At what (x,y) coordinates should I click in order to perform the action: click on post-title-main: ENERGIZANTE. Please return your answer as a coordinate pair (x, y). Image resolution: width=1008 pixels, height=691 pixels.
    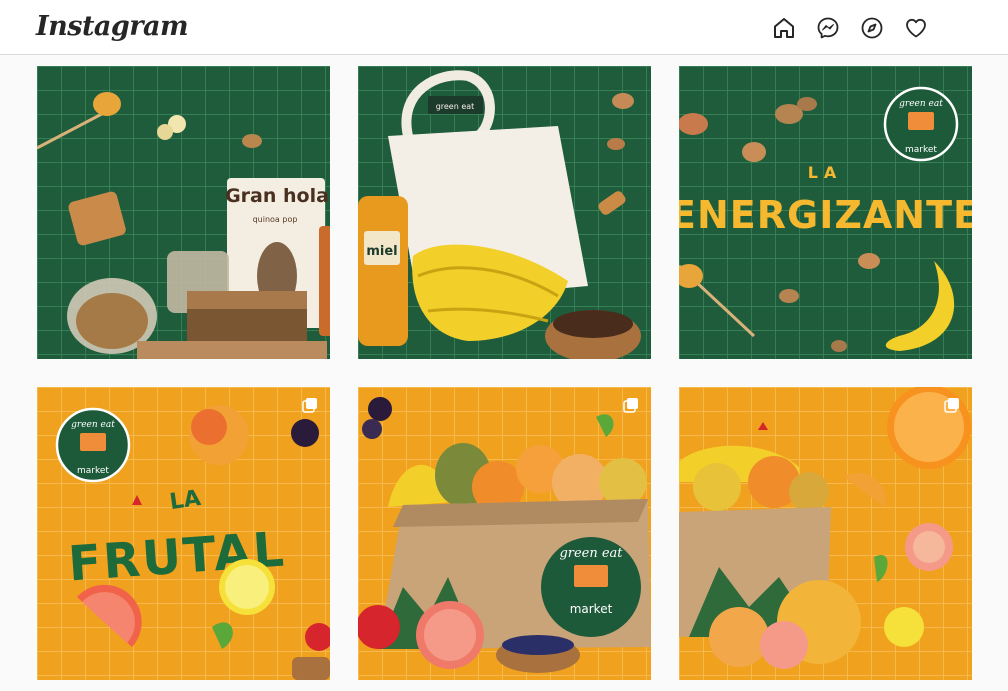
    Looking at the image, I should click on (825, 215).